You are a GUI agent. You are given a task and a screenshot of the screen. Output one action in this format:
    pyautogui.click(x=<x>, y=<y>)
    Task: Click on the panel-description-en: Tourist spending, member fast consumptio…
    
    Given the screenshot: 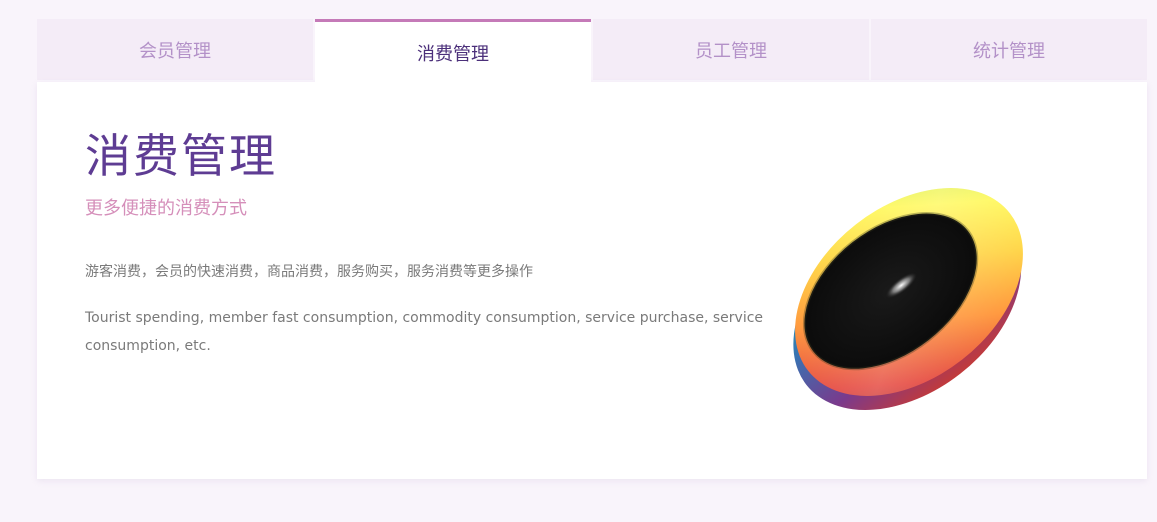 What is the action you would take?
    pyautogui.click(x=424, y=332)
    